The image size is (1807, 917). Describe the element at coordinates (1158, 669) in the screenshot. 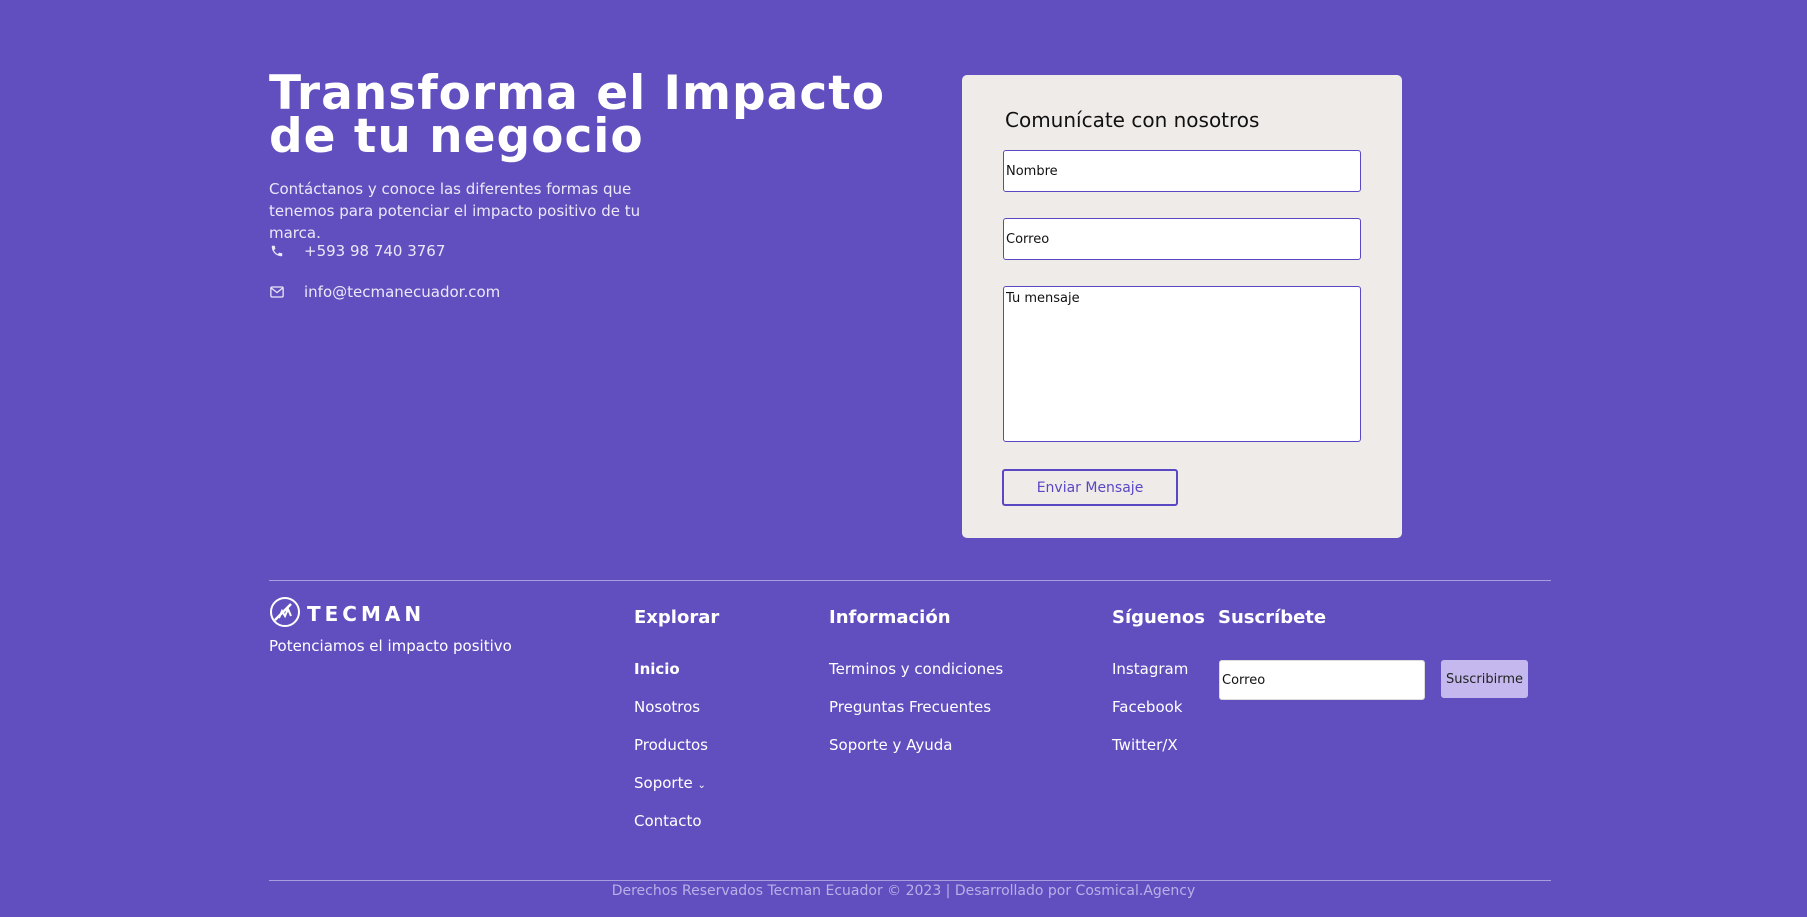

I see `footer-link-instagram: Instagram` at that location.